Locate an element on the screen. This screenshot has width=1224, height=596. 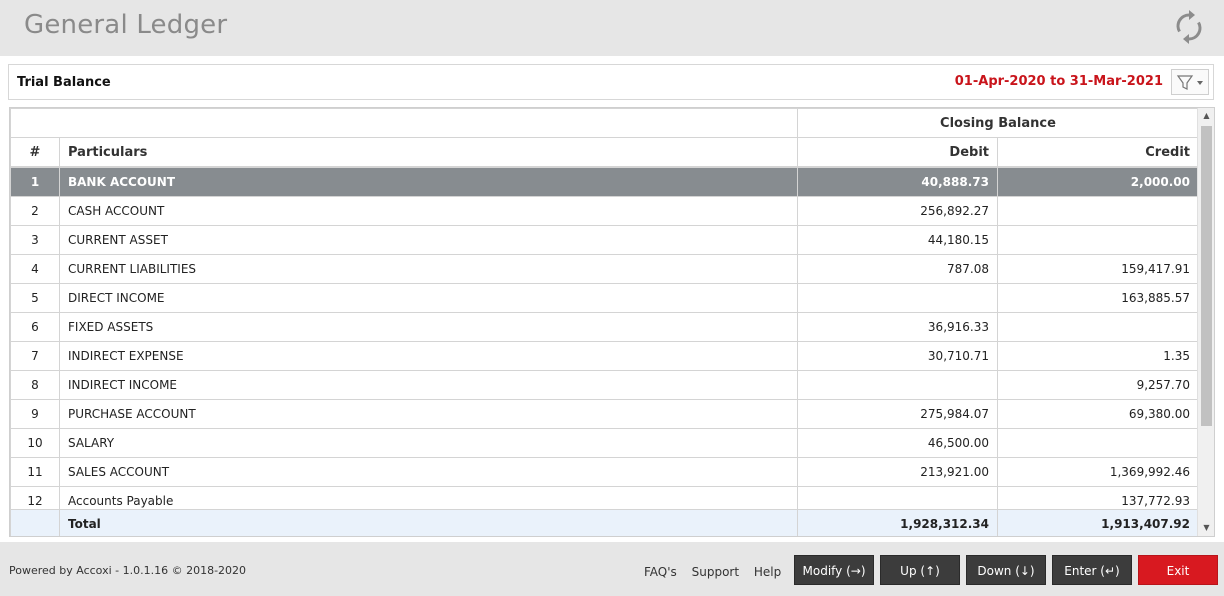
row-particulars: SALARY is located at coordinates (428, 443).